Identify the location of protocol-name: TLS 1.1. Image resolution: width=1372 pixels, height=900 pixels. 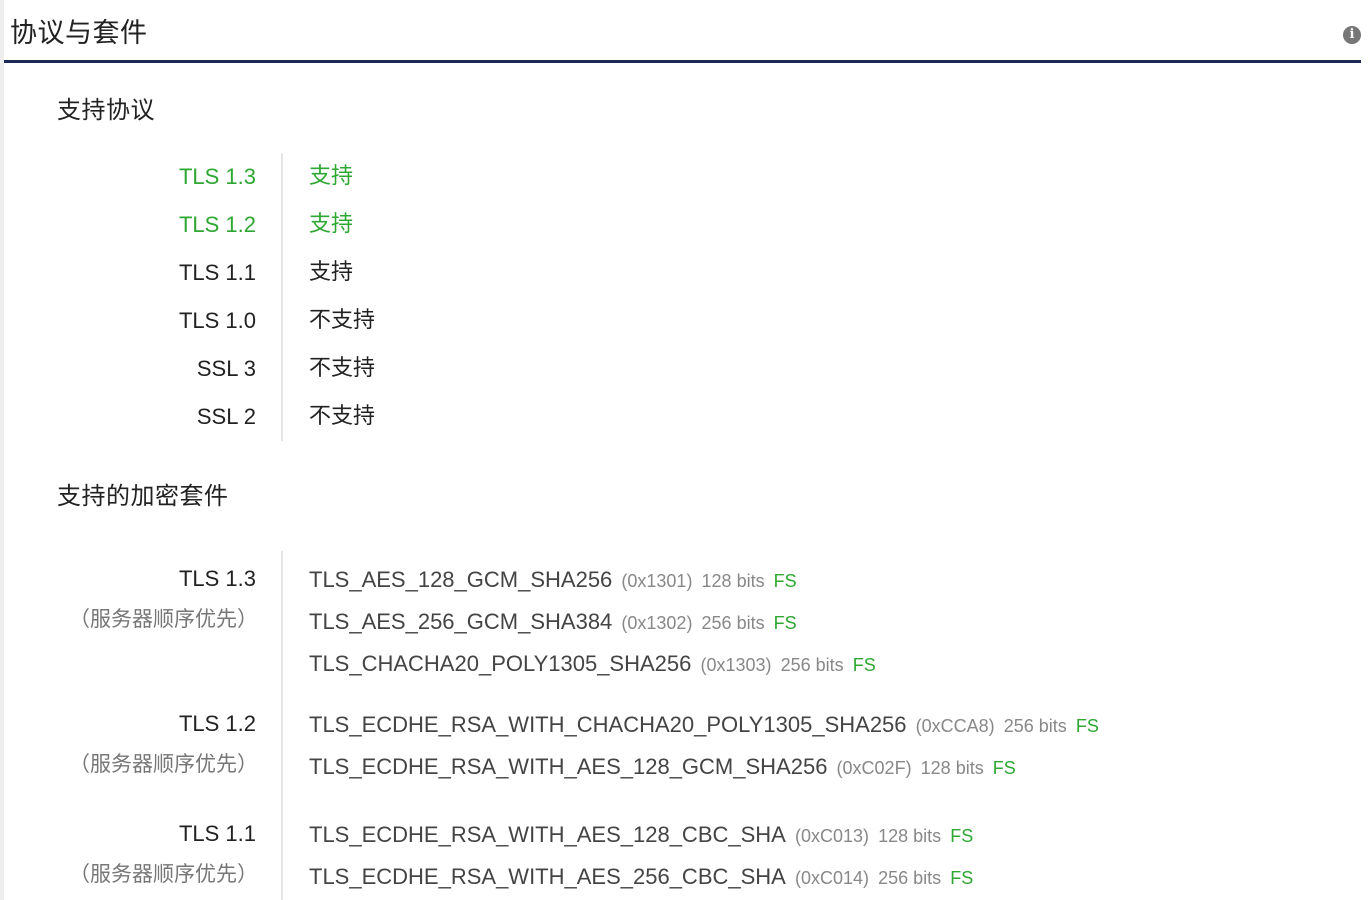
(217, 272).